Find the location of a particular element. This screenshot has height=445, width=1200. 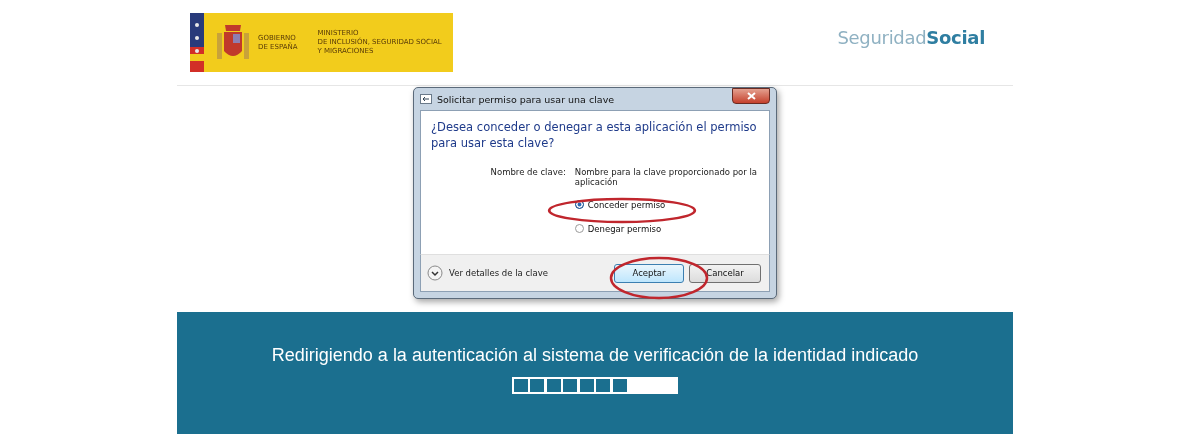

redirect-message: Redirigiendo a la autenticación al sistema de verificación de la identidad indicado is located at coordinates (595, 355).